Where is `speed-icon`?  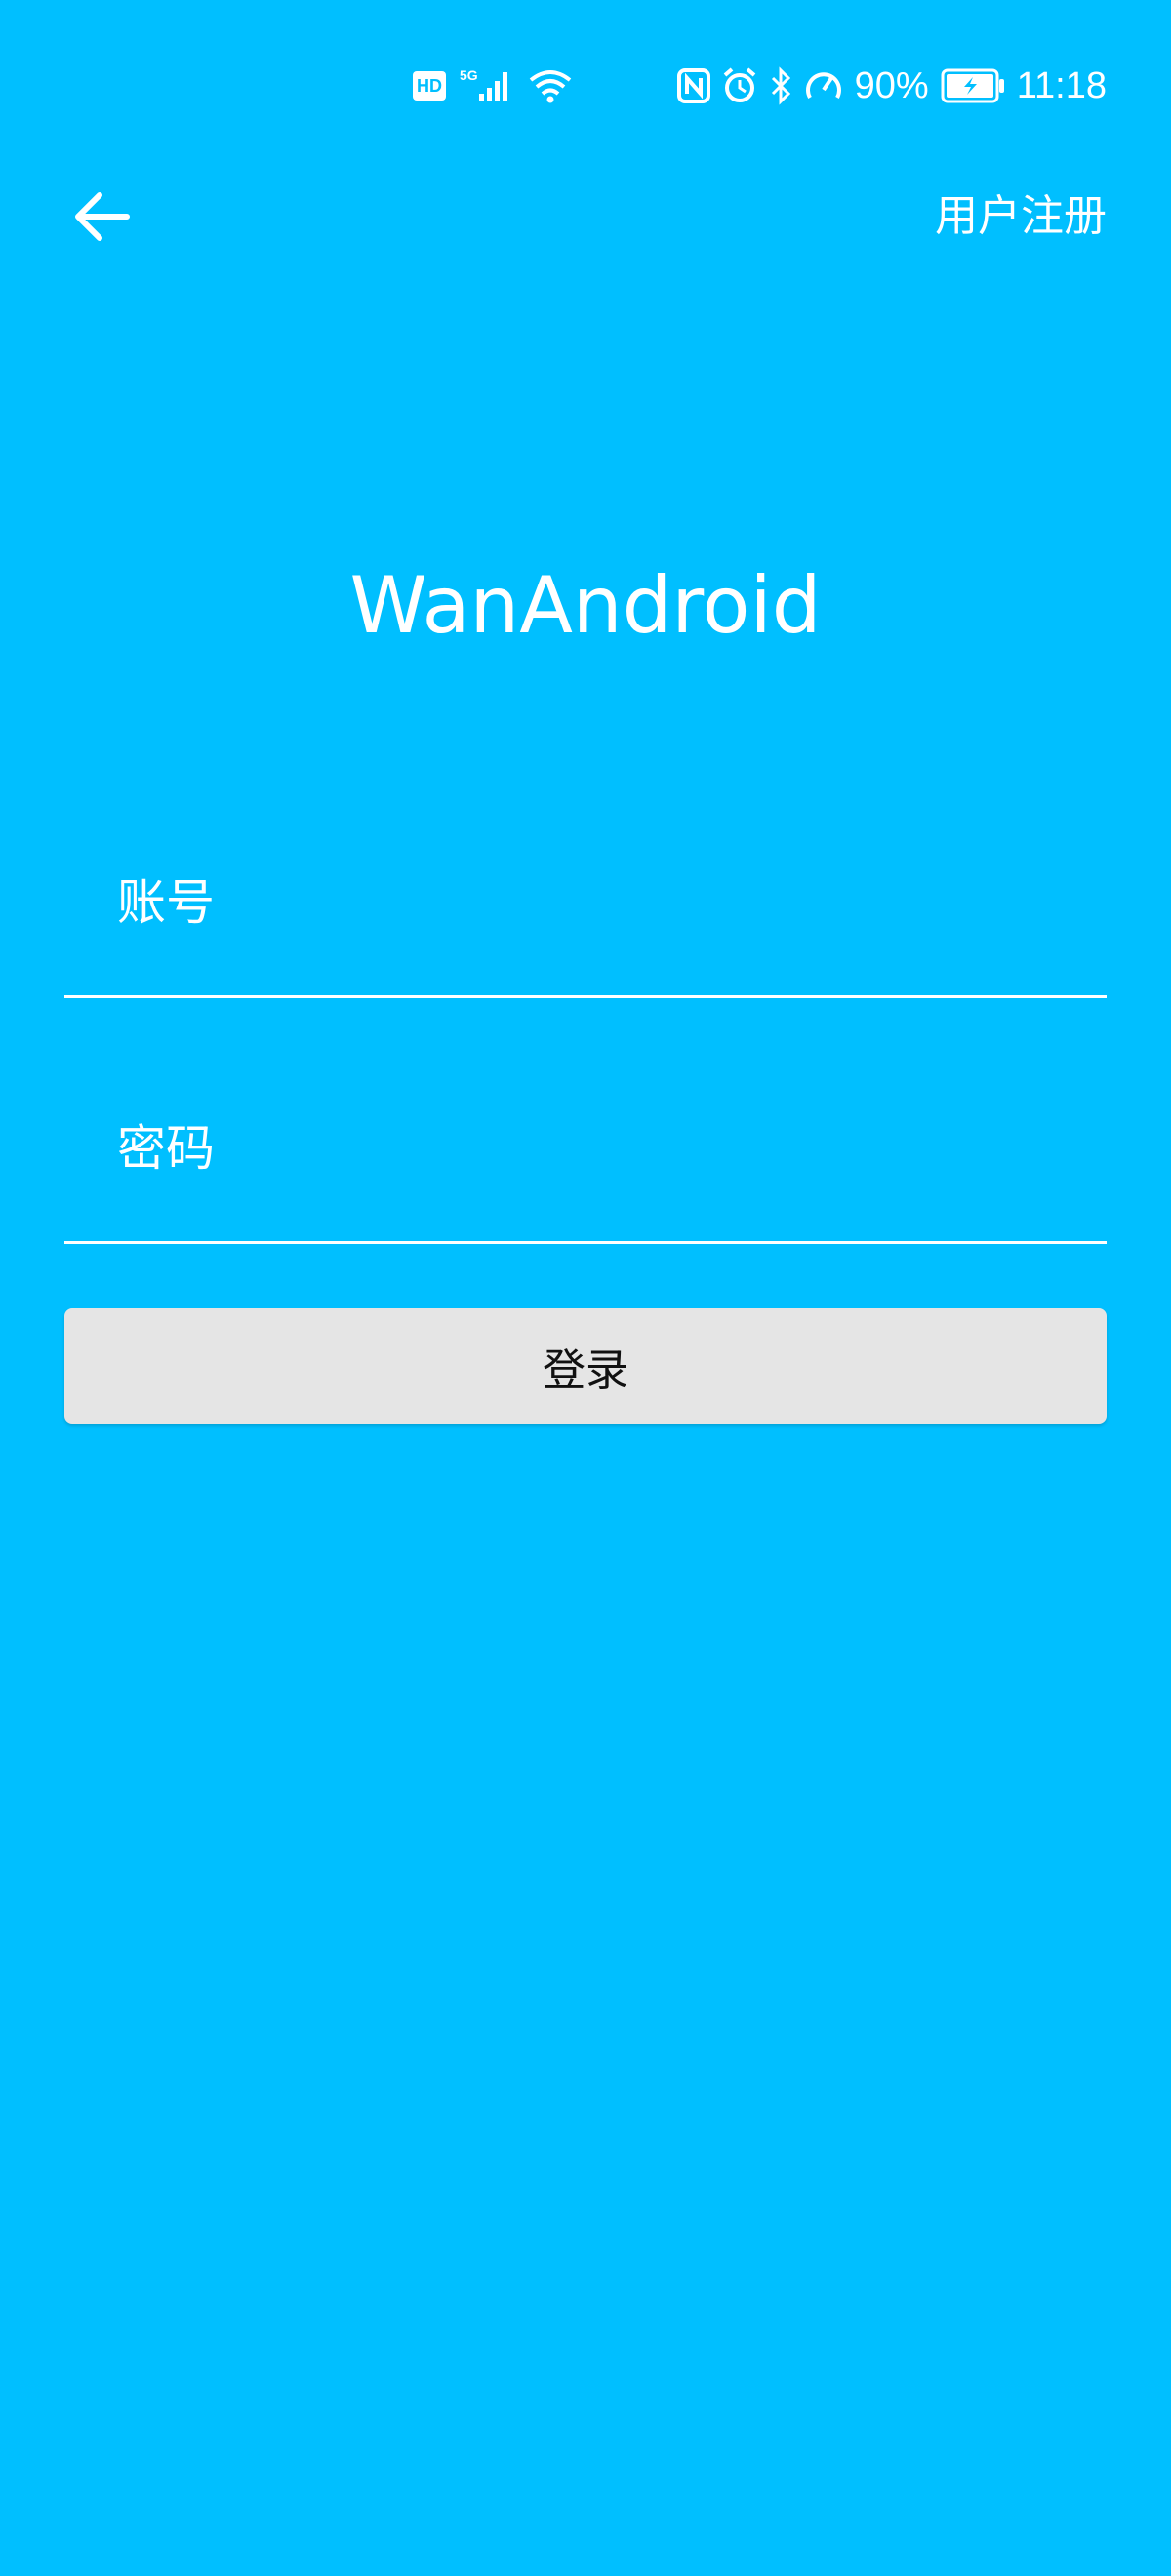
speed-icon is located at coordinates (823, 85).